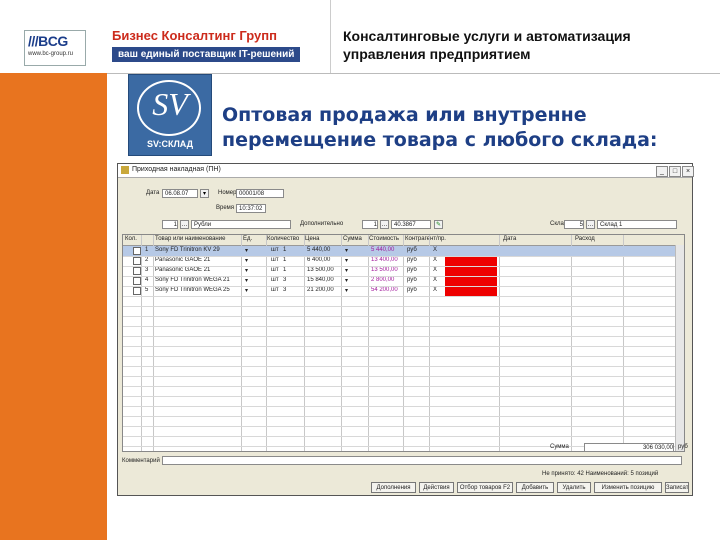 The width and height of the screenshot is (720, 540). What do you see at coordinates (170, 144) in the screenshot?
I see `sv-caption: SV:СКЛАД` at bounding box center [170, 144].